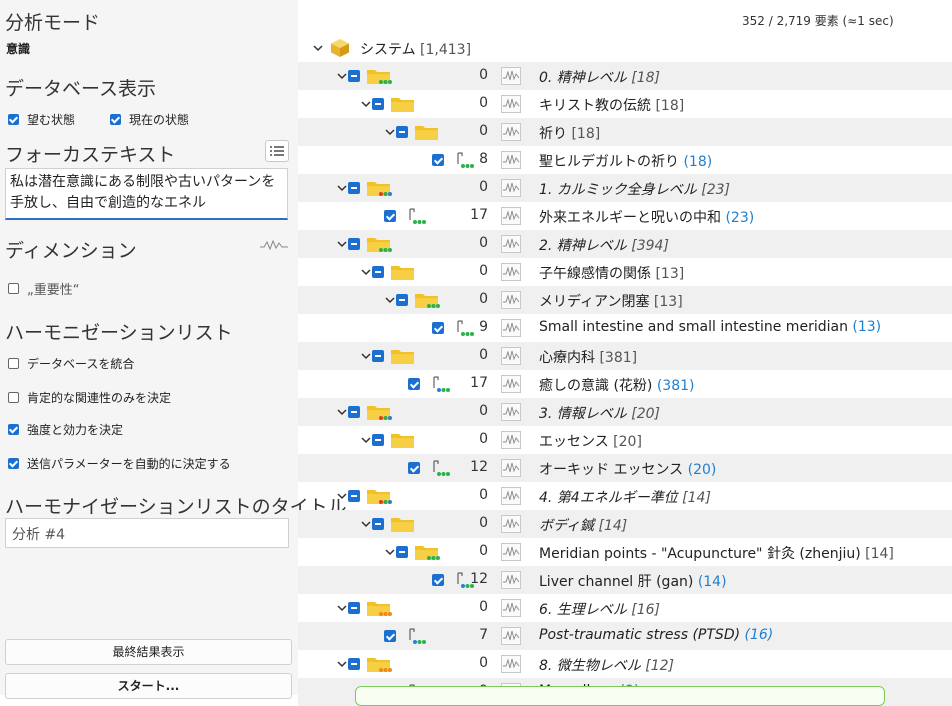 The height and width of the screenshot is (706, 952). Describe the element at coordinates (625, 636) in the screenshot. I see `tree-leaf-row: 7 Post-traumatic stress (PTSD) (16)` at that location.